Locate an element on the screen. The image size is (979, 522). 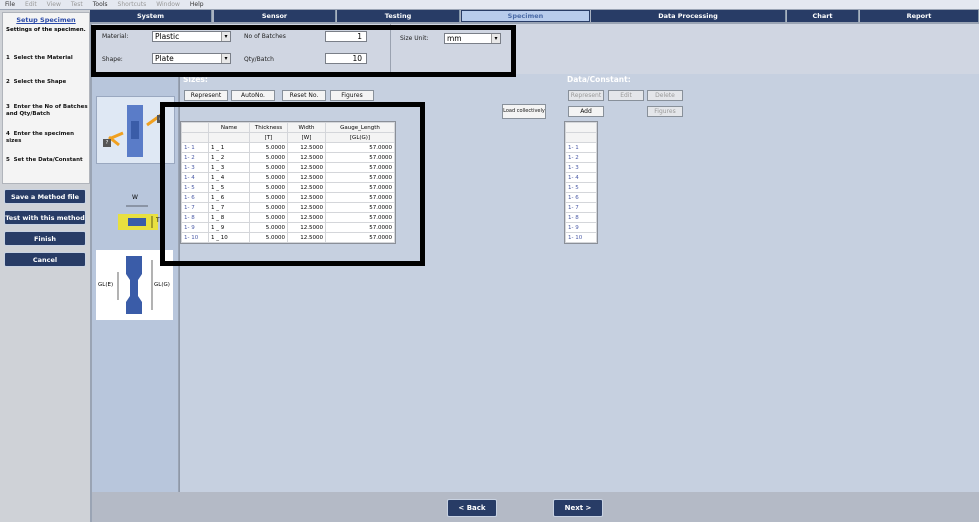
row-id: 1- 6 is located at coordinates (581, 197).